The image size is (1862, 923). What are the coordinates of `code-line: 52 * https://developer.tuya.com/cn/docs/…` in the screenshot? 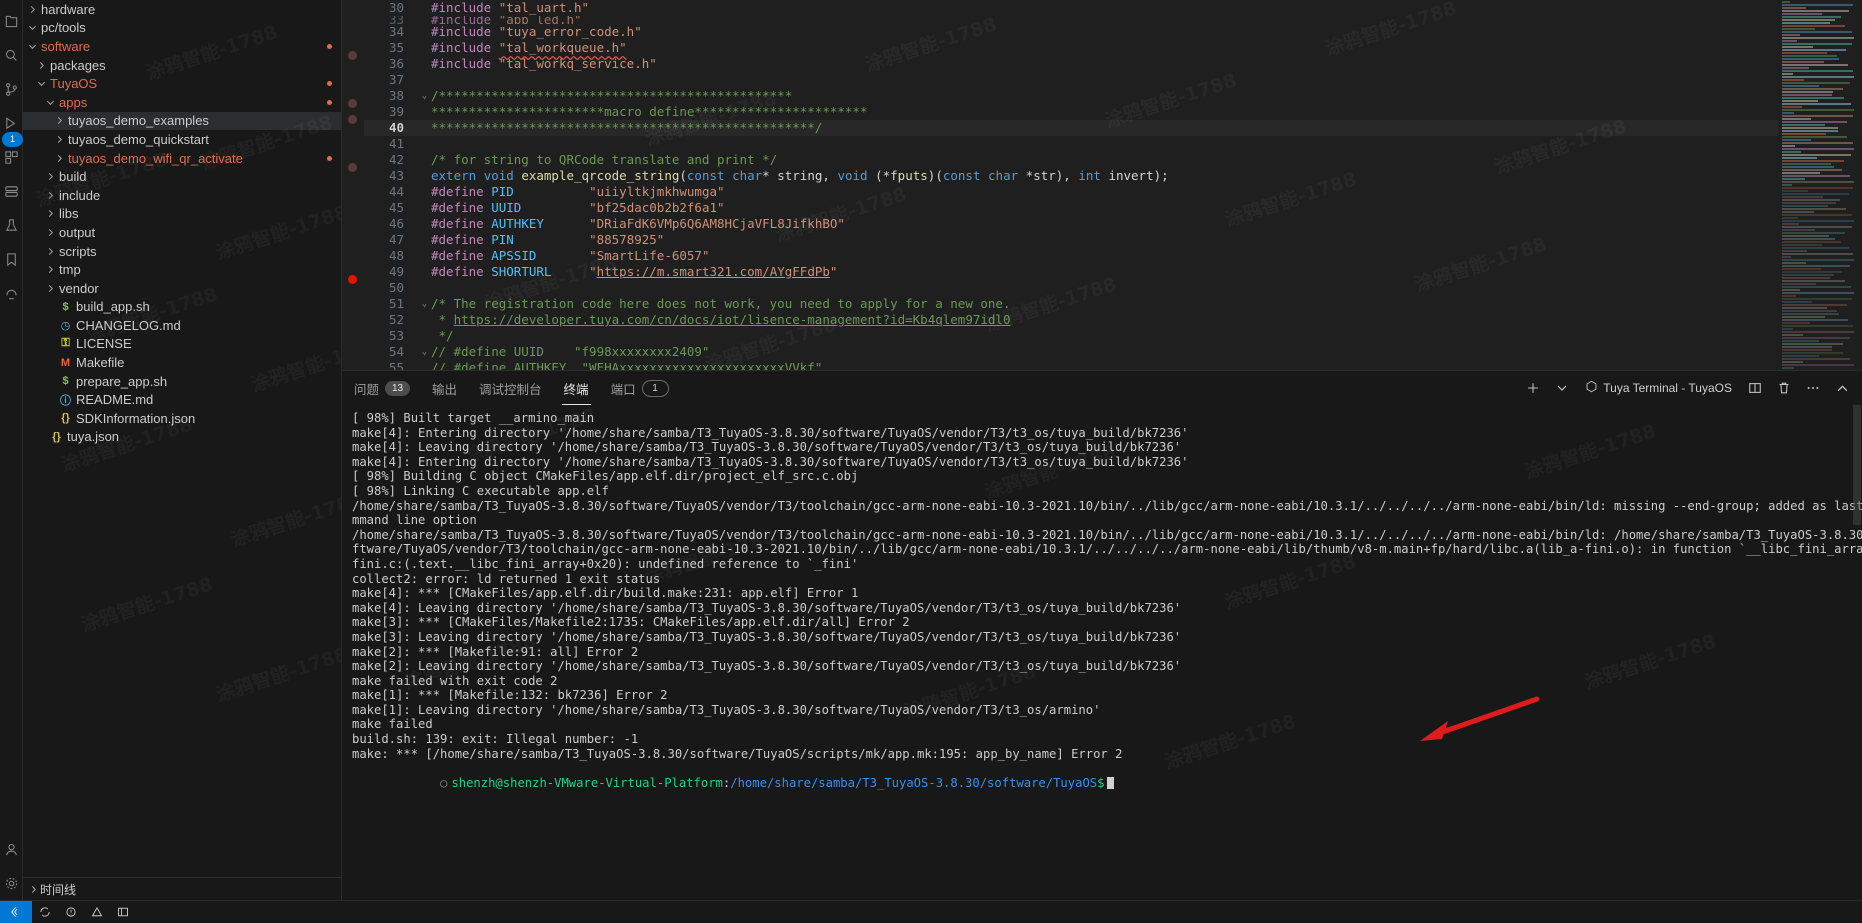 It's located at (1113, 320).